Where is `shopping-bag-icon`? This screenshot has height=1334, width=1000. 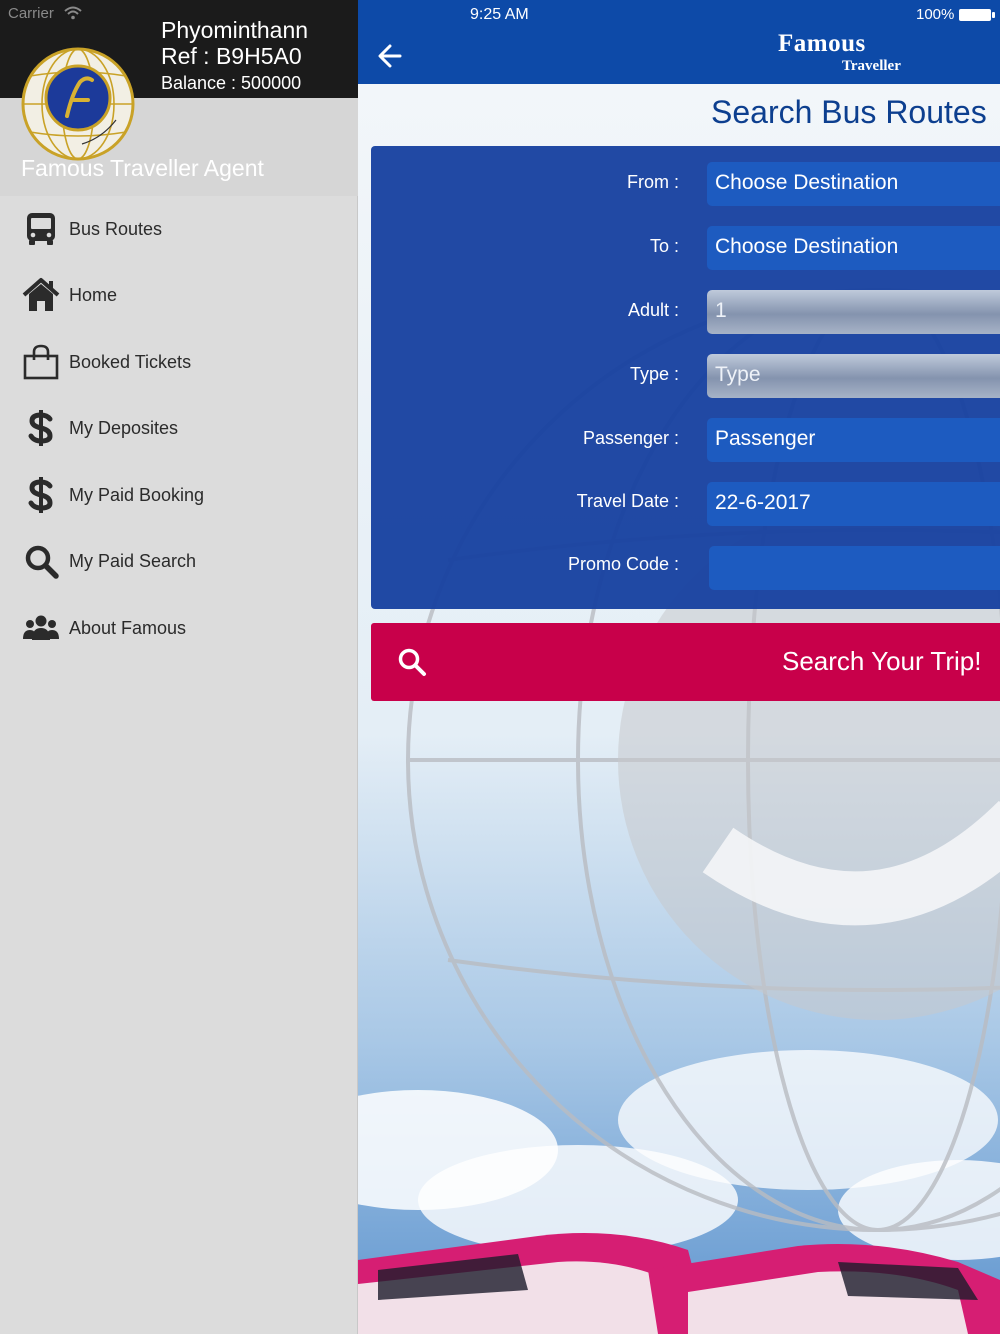
shopping-bag-icon is located at coordinates (41, 362).